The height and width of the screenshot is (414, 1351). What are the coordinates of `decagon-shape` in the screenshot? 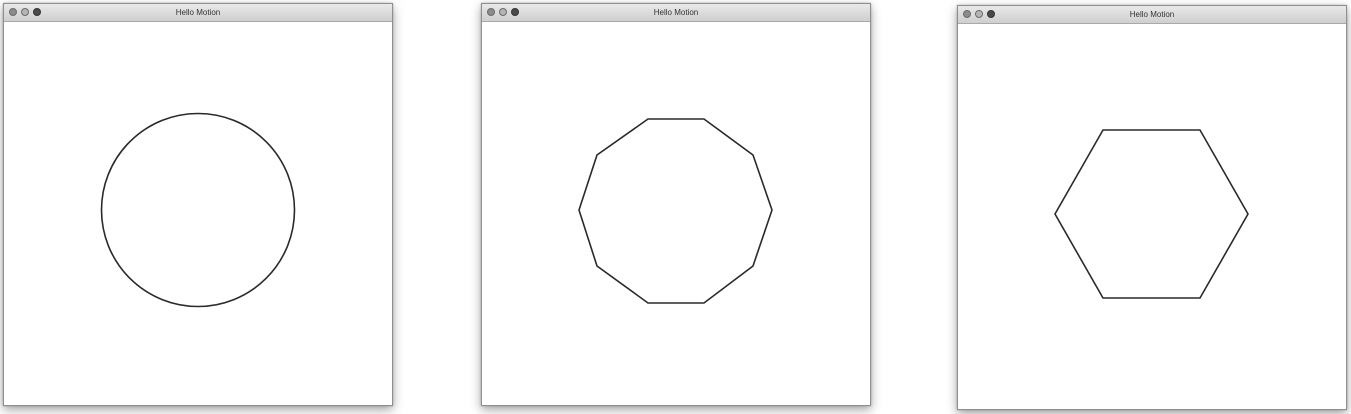 It's located at (675, 211).